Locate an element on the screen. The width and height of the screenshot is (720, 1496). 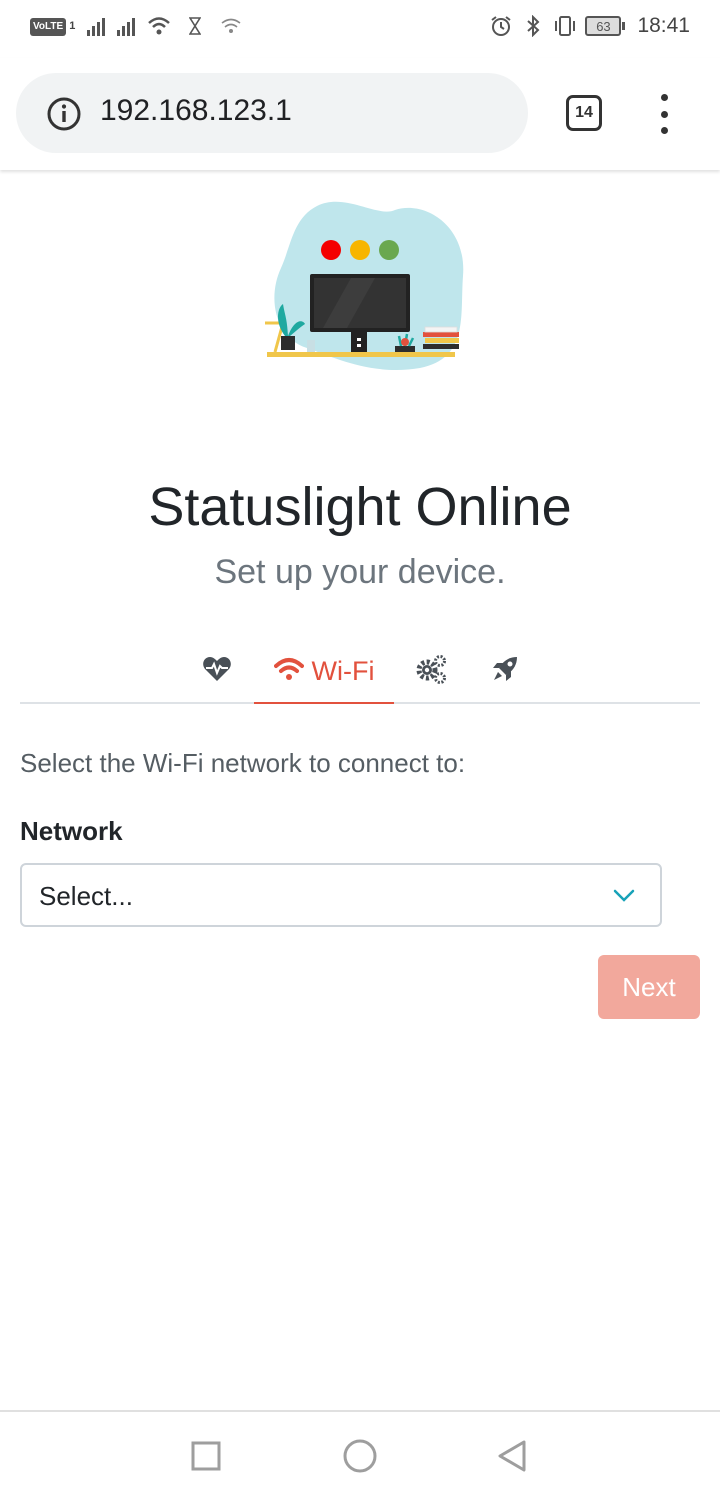
tab-launch is located at coordinates (505, 671).